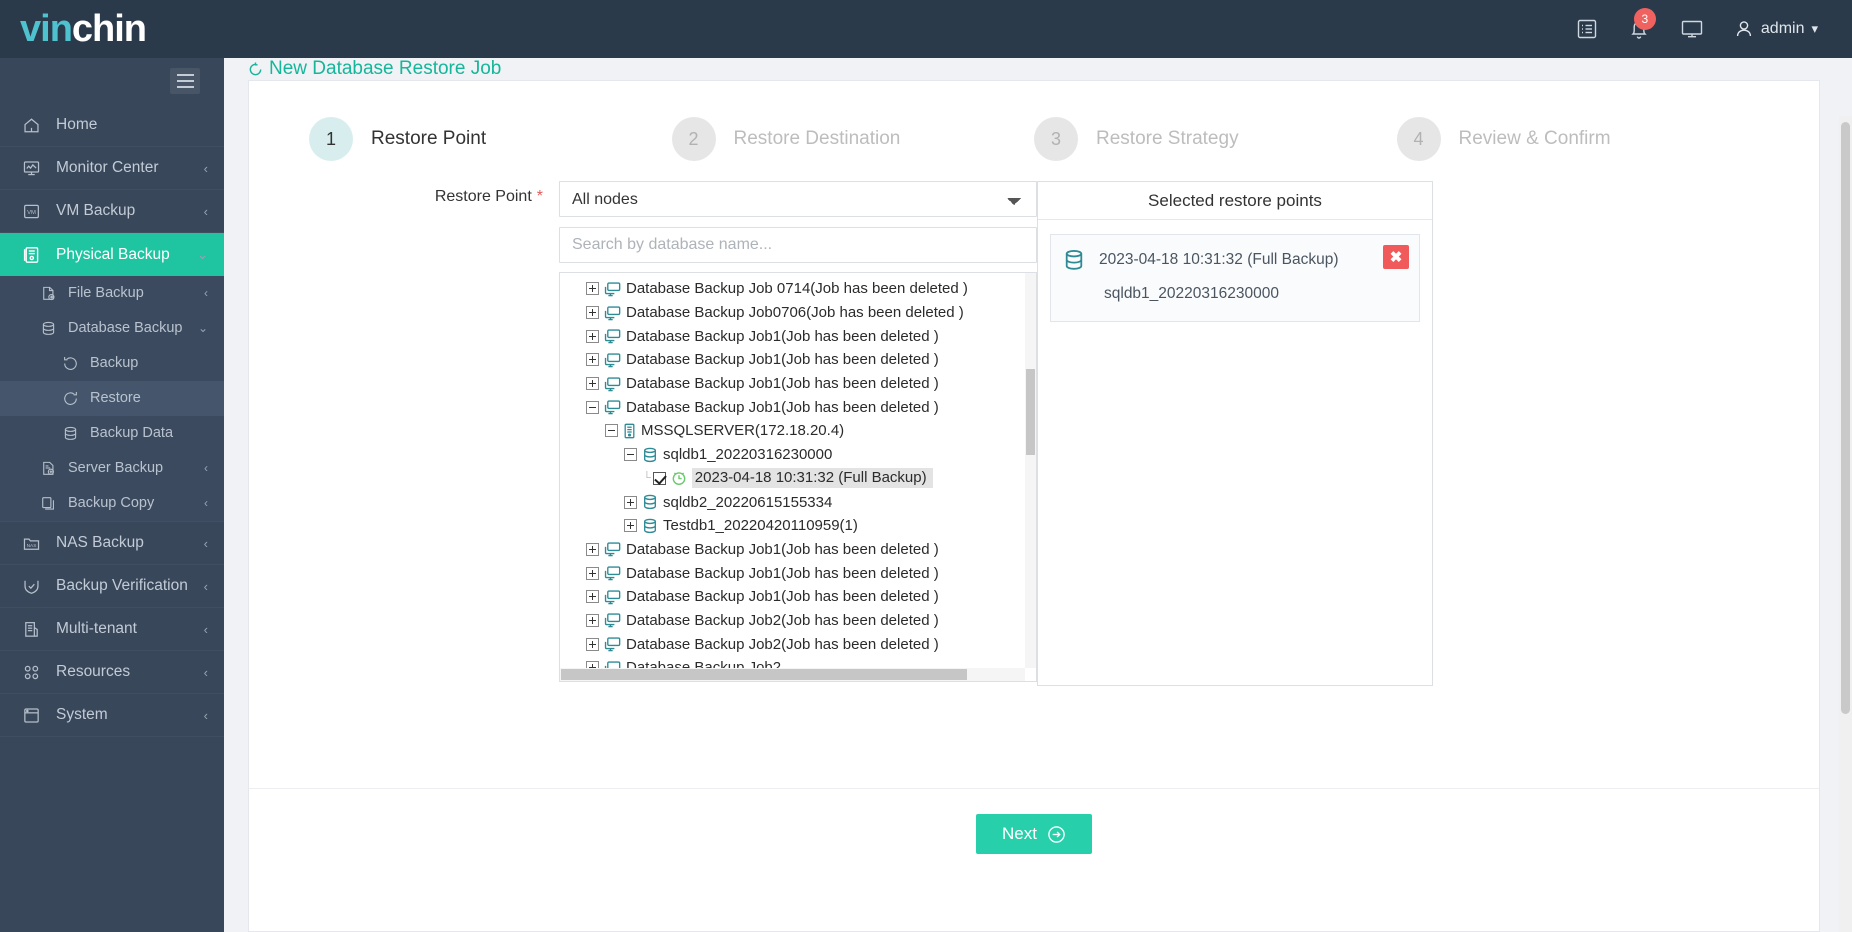 The height and width of the screenshot is (932, 1852). Describe the element at coordinates (490, 139) in the screenshot. I see `wizard-step-1: 1 Restore Point` at that location.